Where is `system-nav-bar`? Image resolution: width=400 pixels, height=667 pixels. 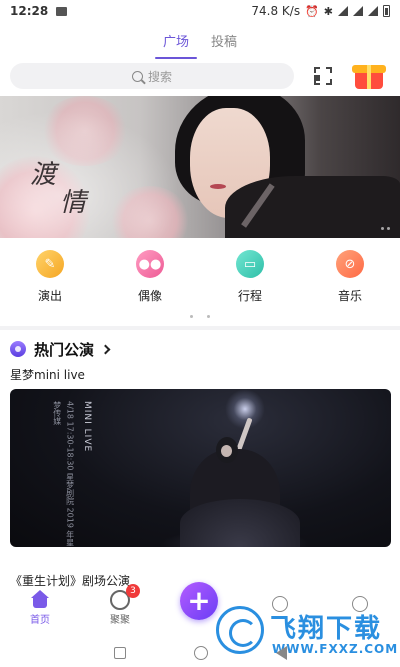 system-nav-bar is located at coordinates (200, 652).